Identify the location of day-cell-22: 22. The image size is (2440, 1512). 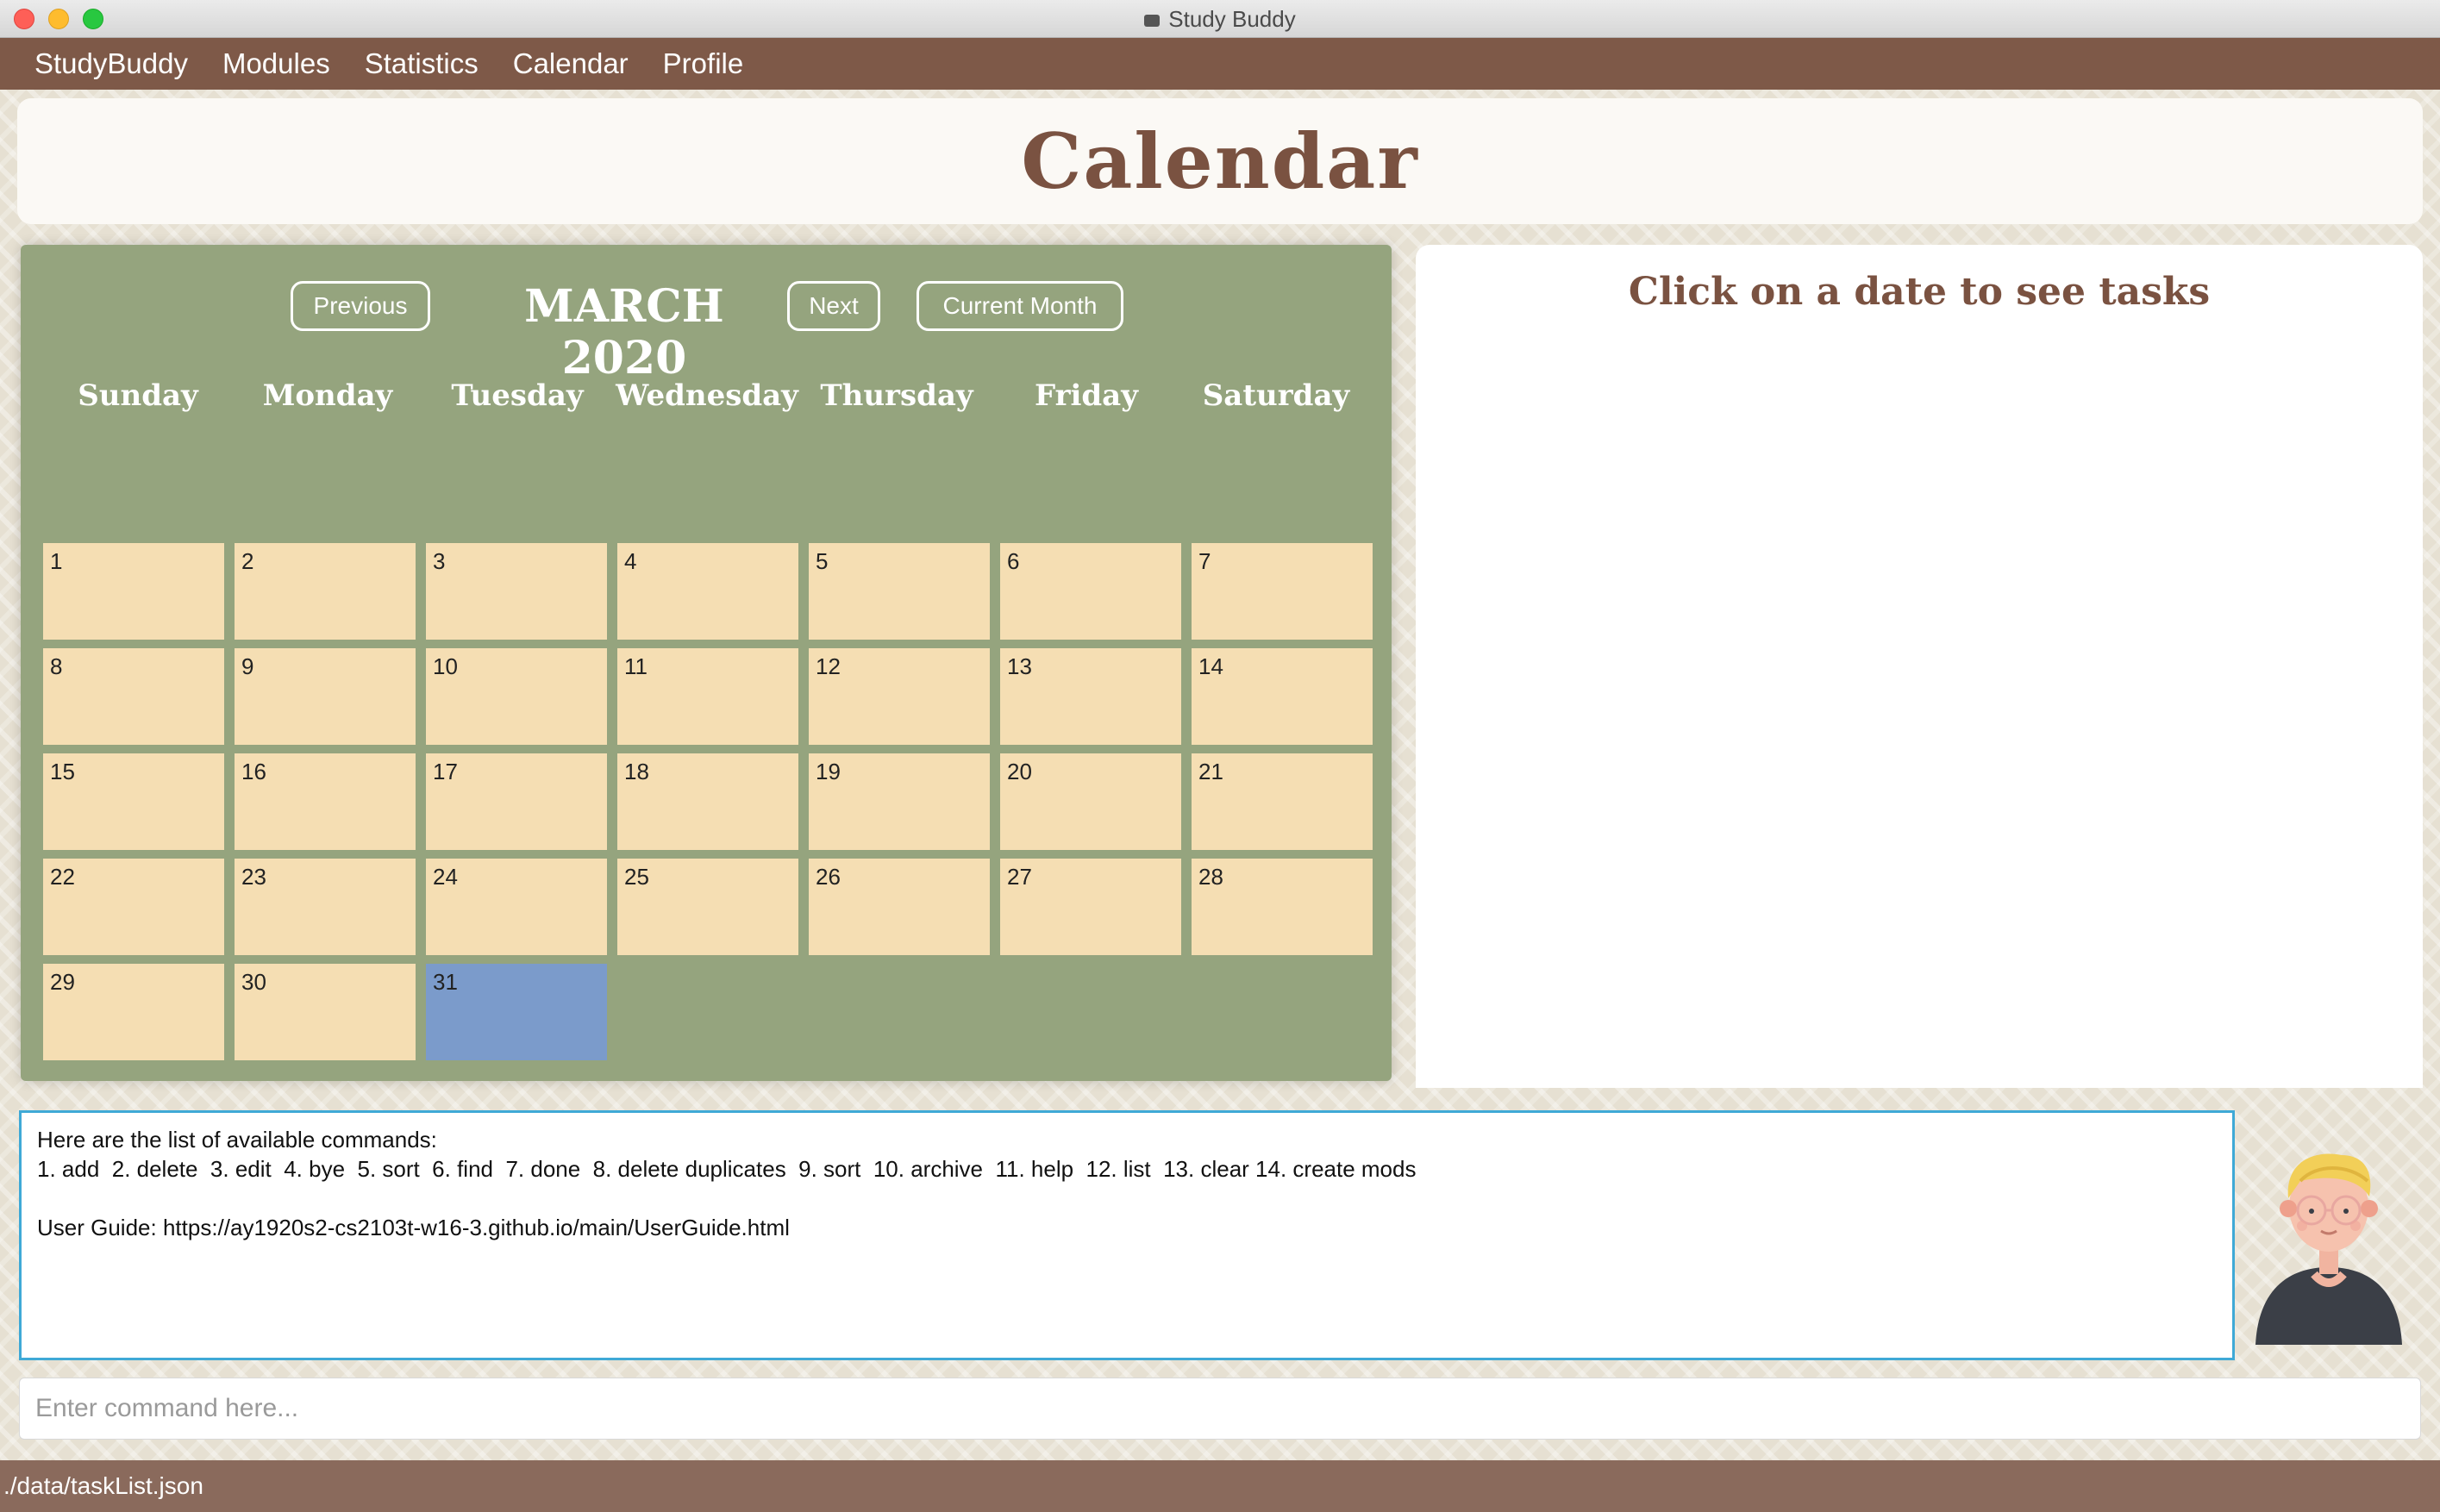
(133, 907).